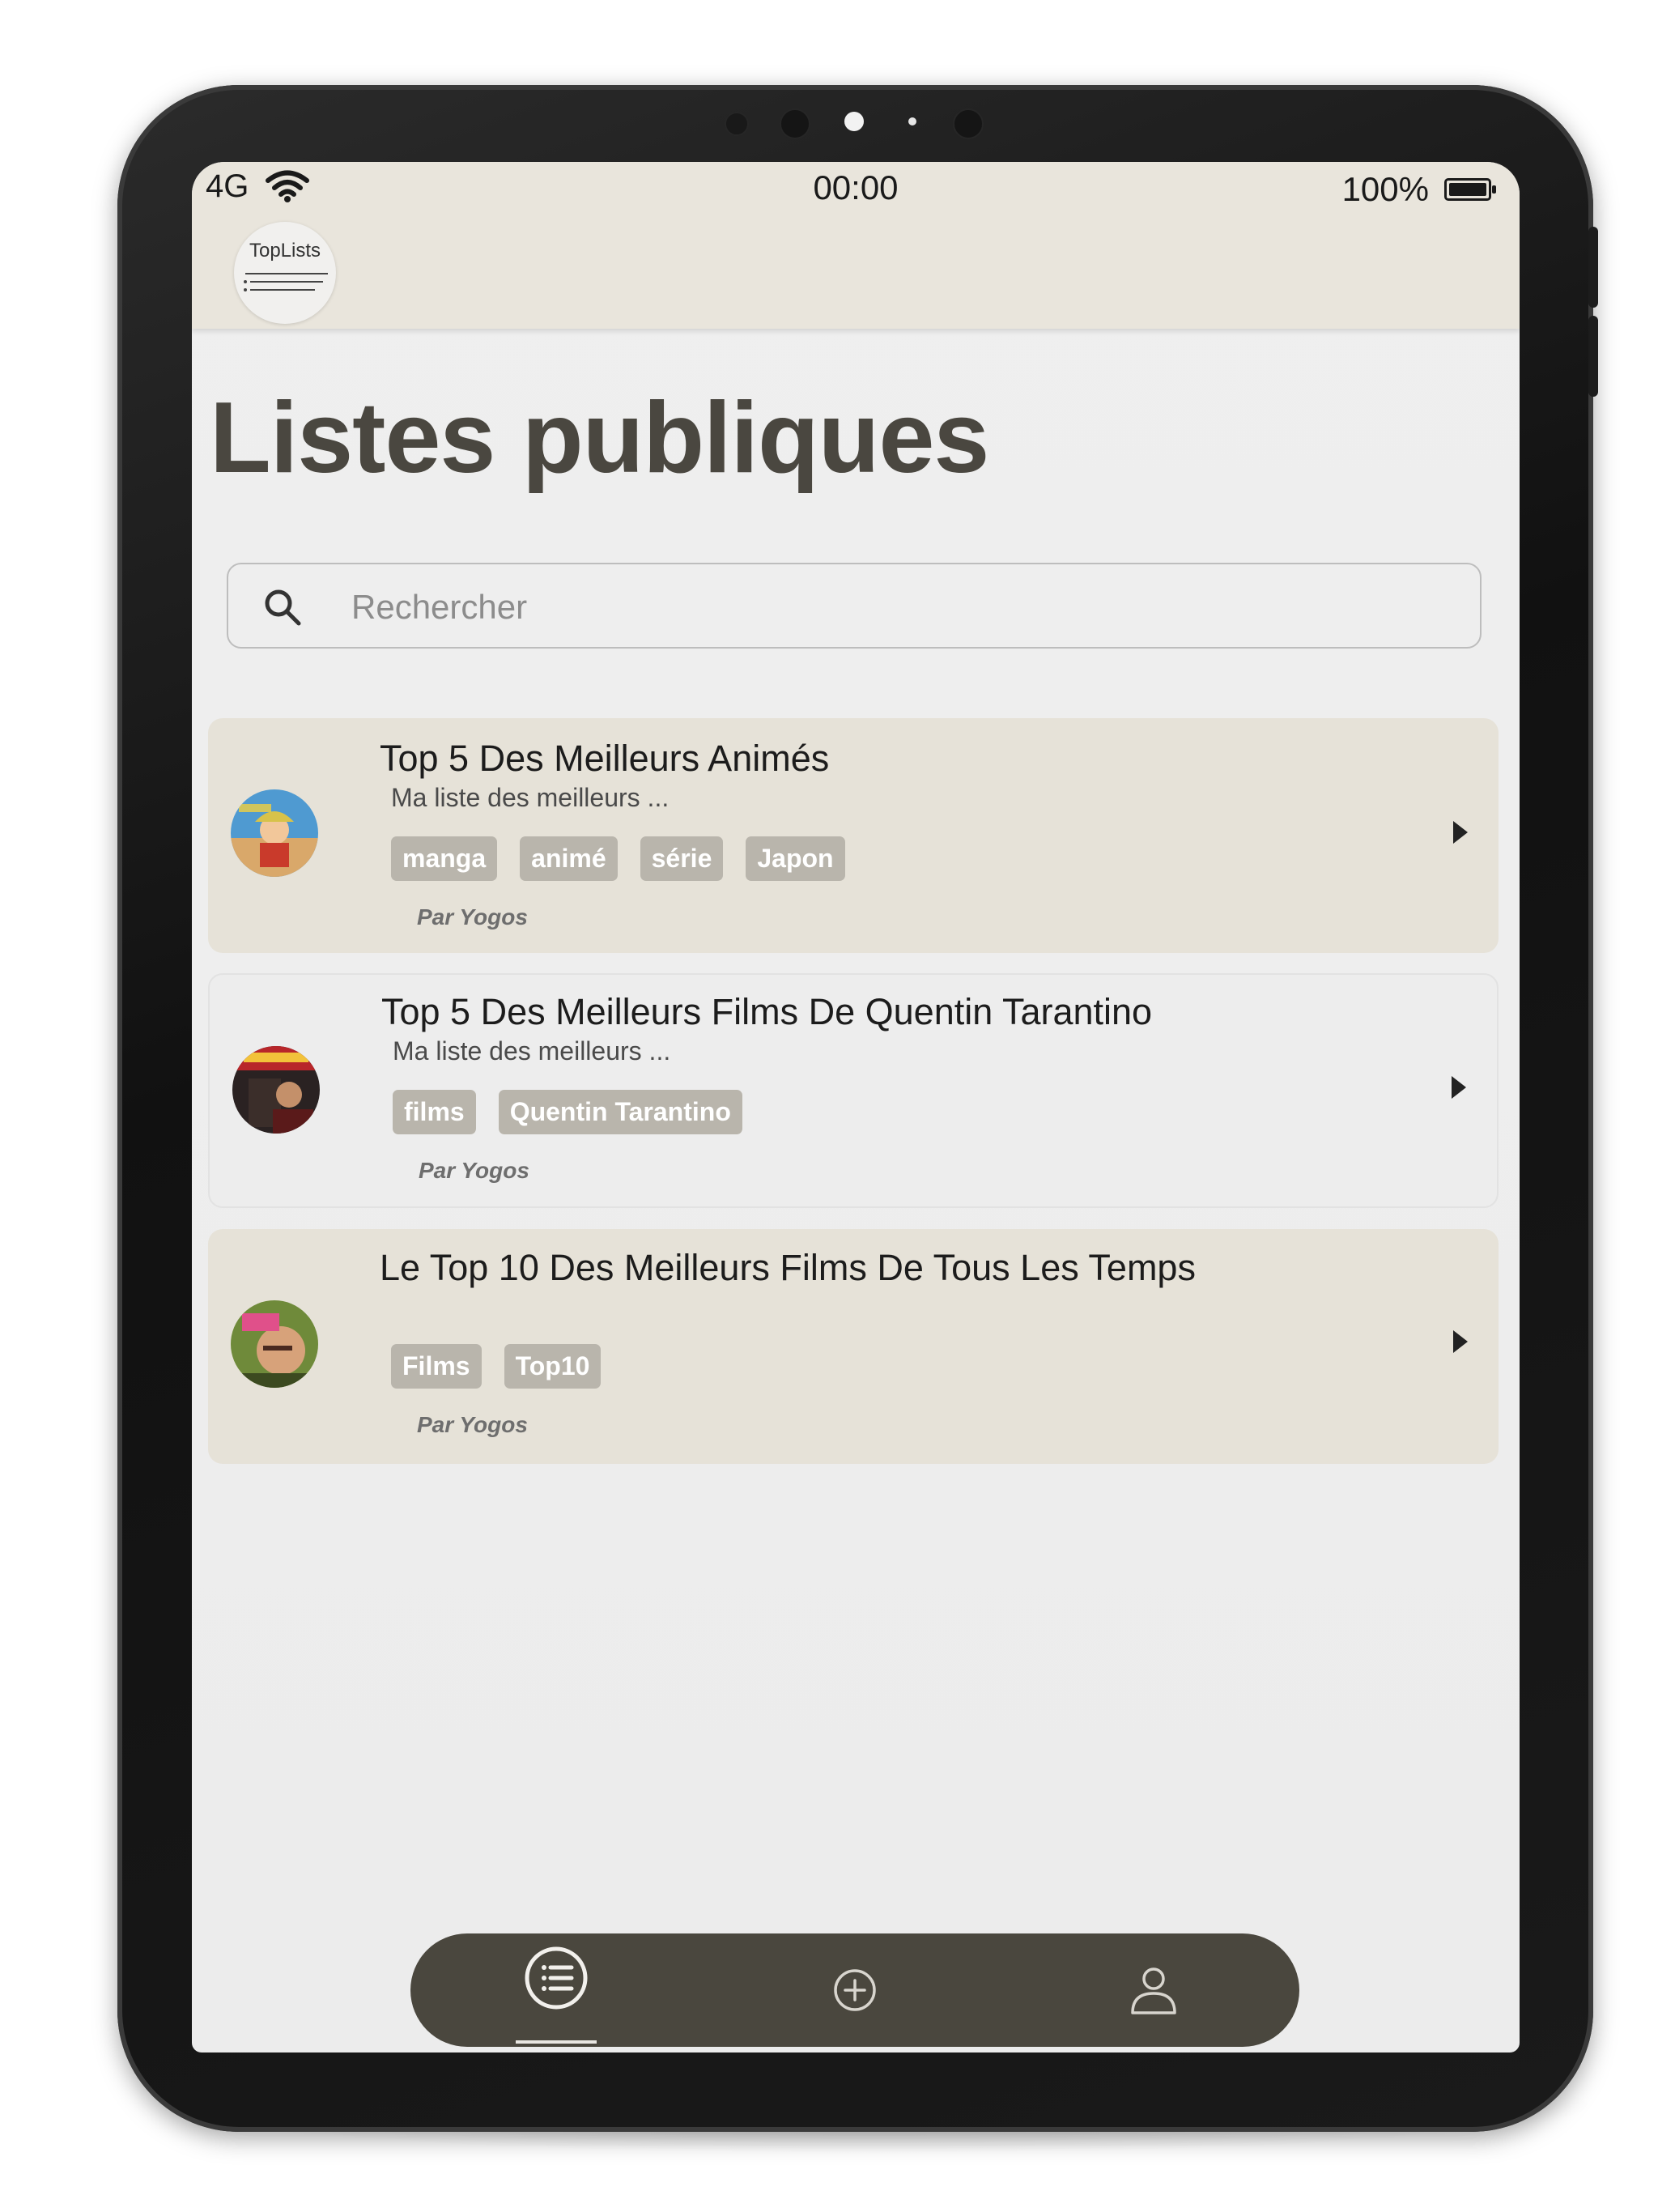 This screenshot has height=2212, width=1658. What do you see at coordinates (436, 1366) in the screenshot?
I see `tag: Films` at bounding box center [436, 1366].